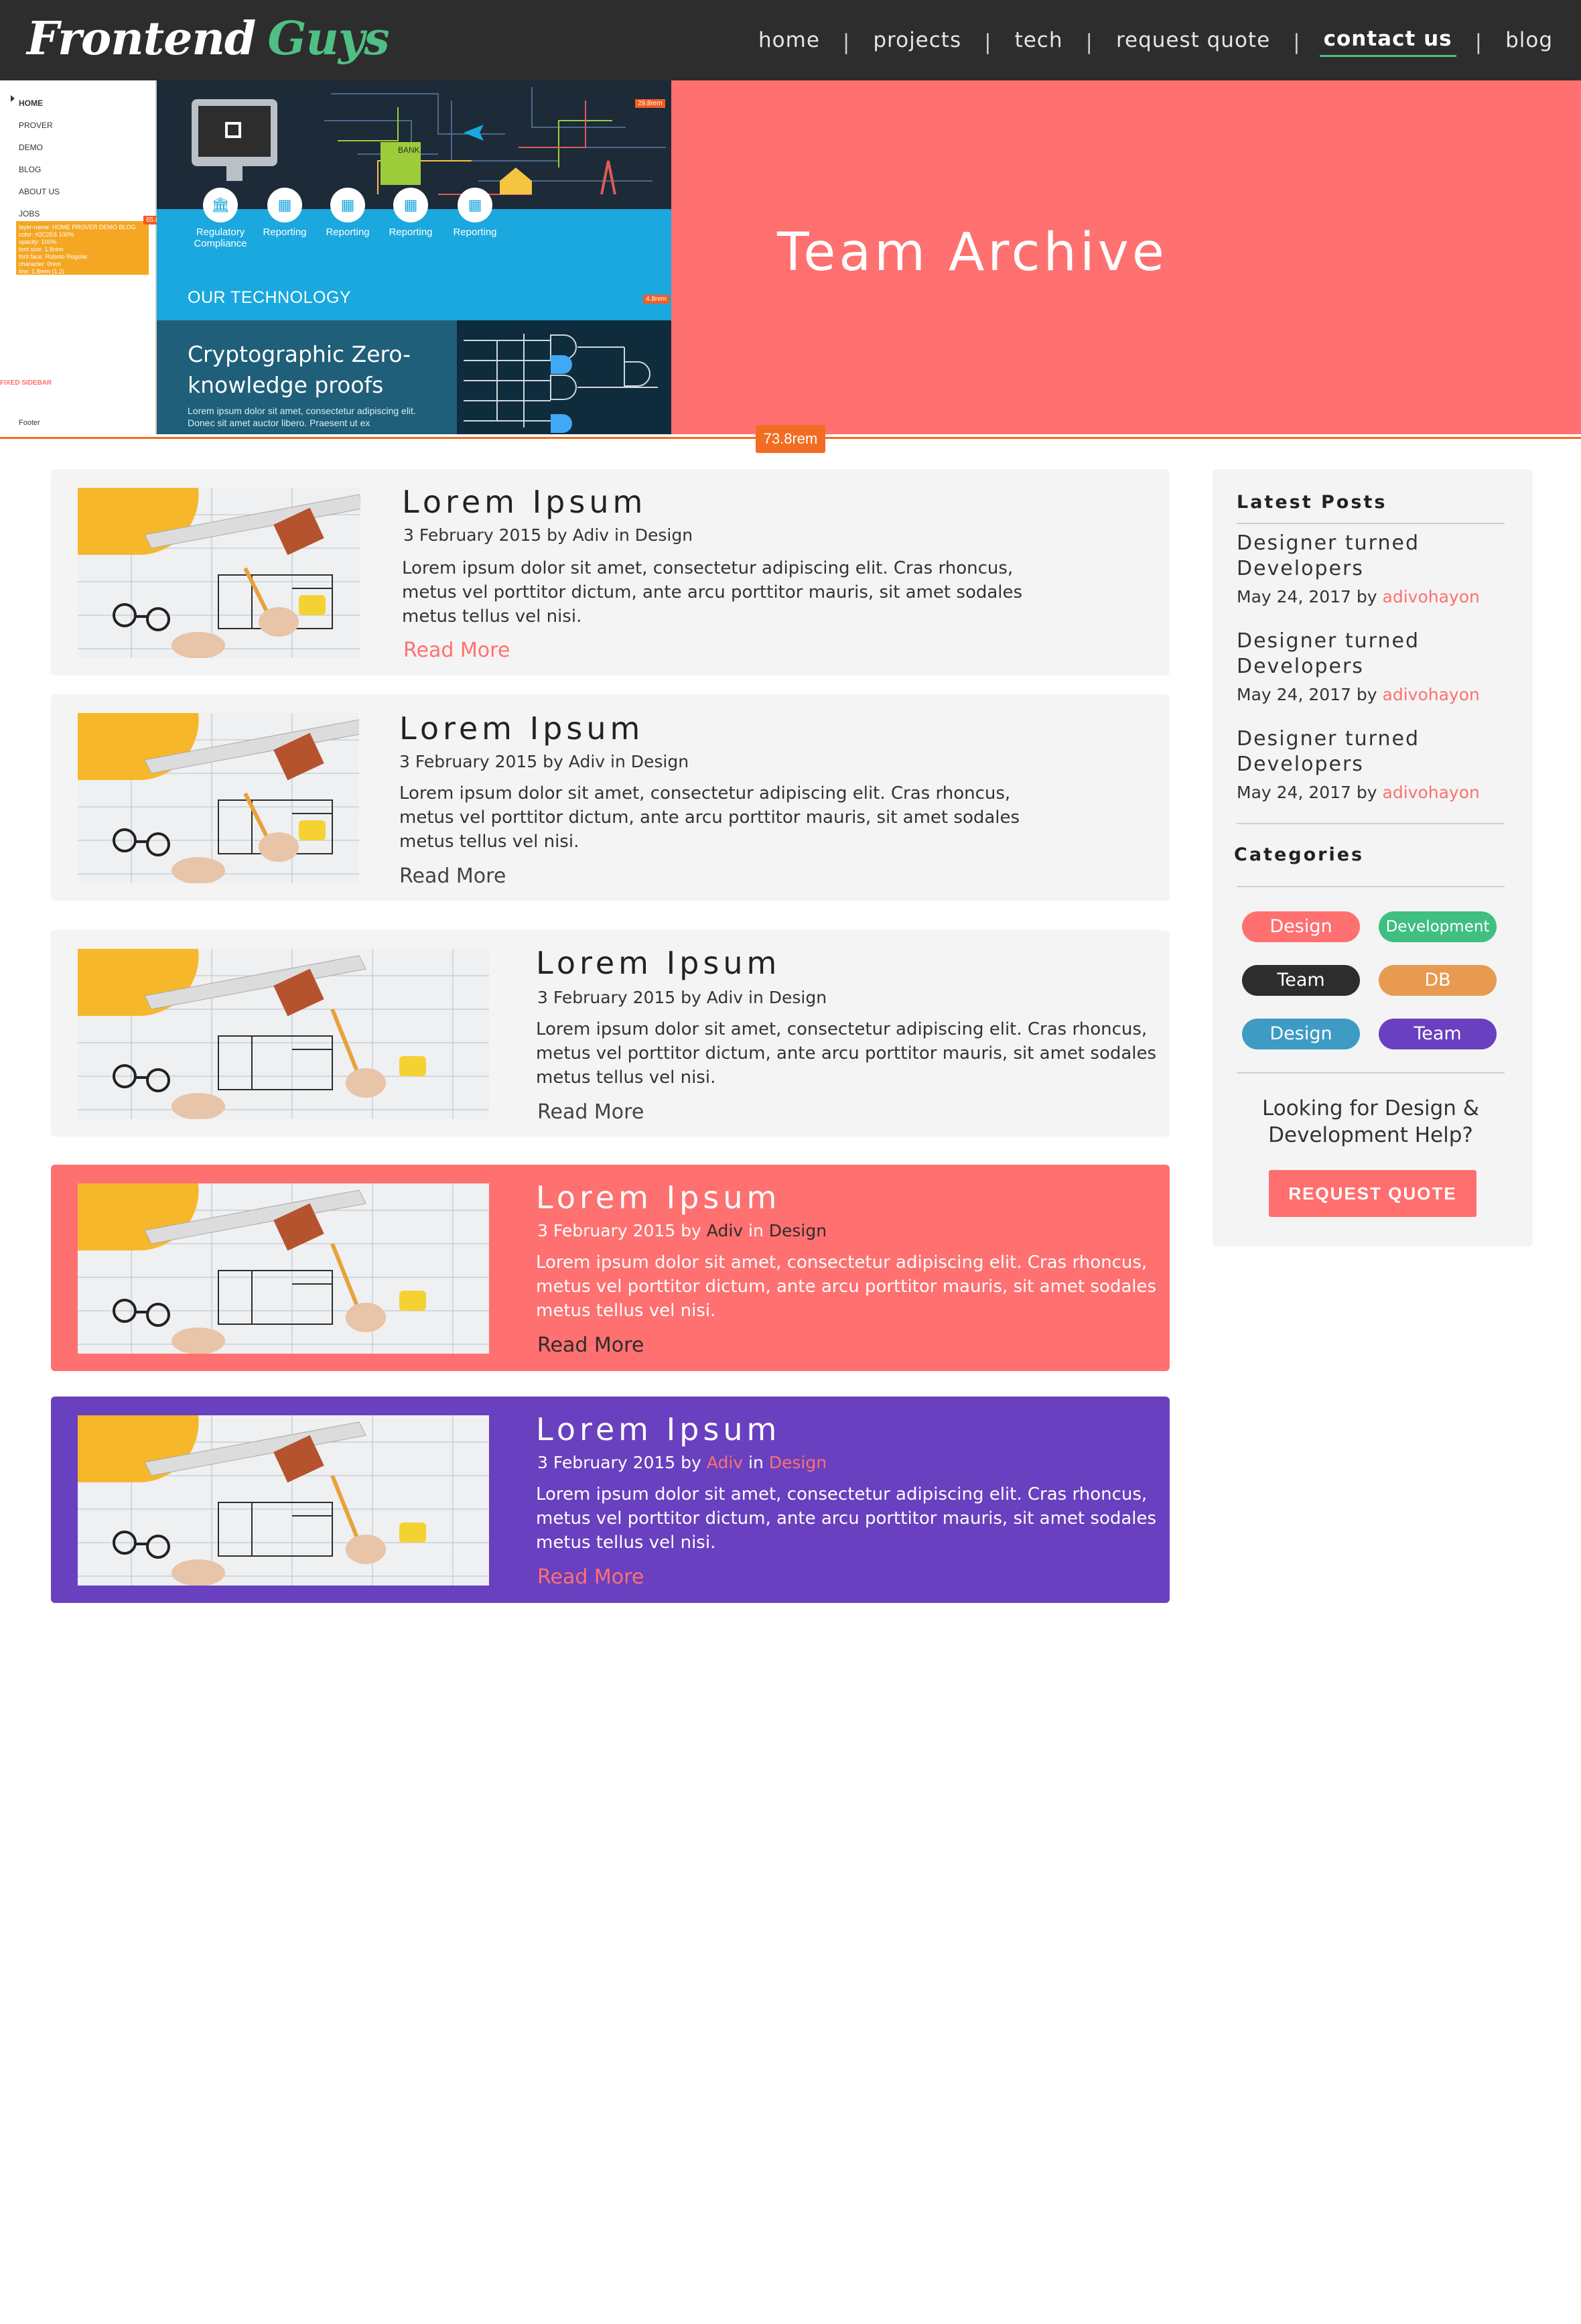  Describe the element at coordinates (1438, 927) in the screenshot. I see `category-pill-development: Development` at that location.